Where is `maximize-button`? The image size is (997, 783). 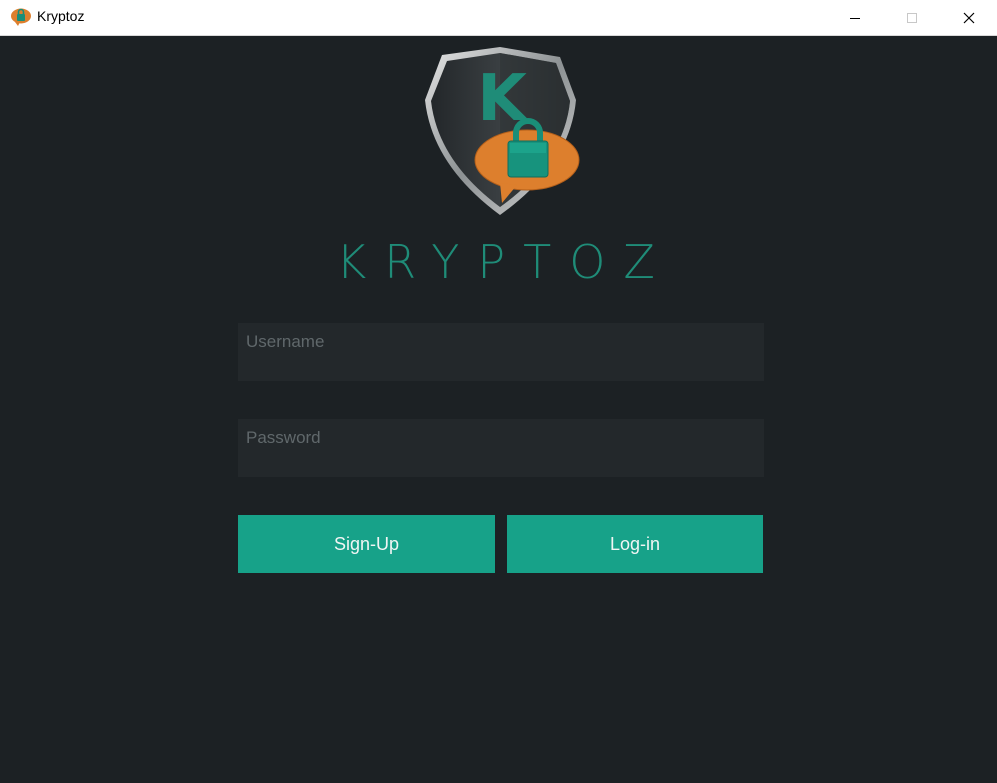
maximize-button is located at coordinates (912, 17).